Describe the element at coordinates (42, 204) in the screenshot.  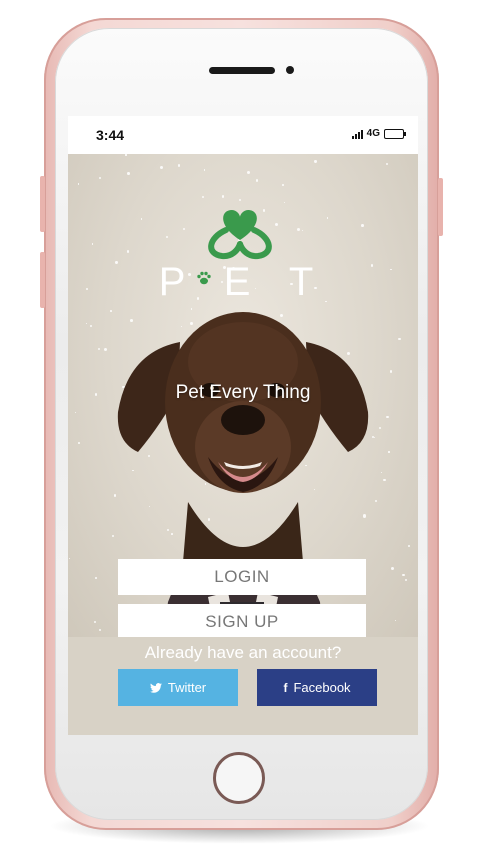
I see `volume-up-button` at that location.